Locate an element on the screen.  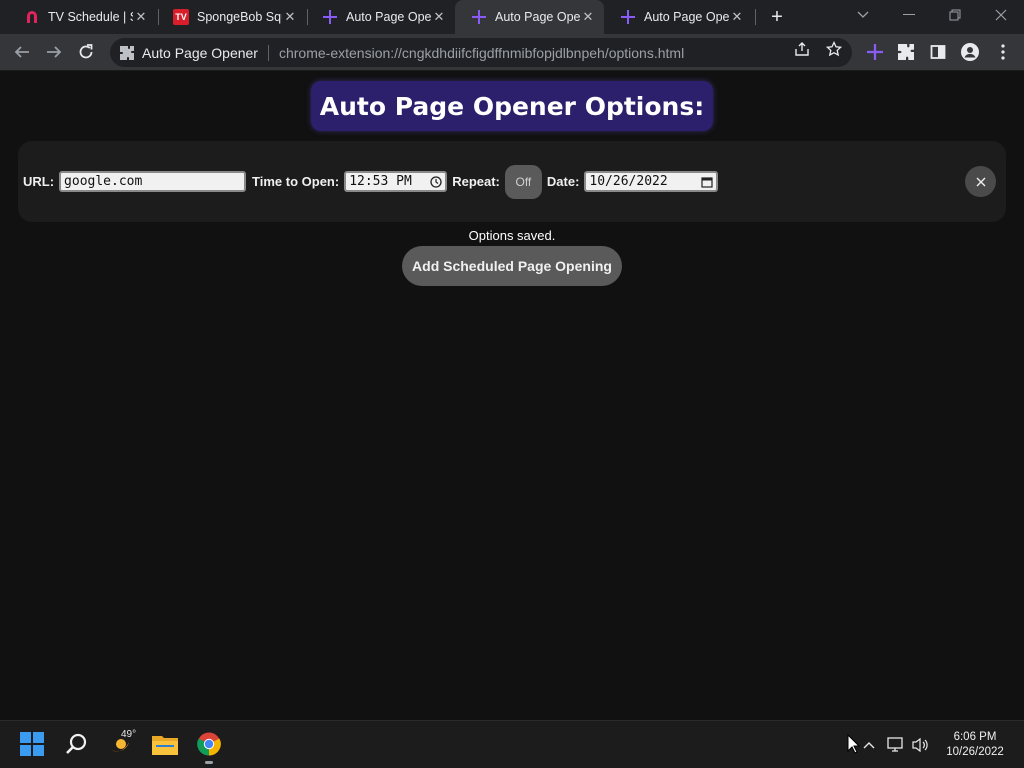
taskbar-clock: 6:06 PM 10/26/2022 is located at coordinates (975, 745).